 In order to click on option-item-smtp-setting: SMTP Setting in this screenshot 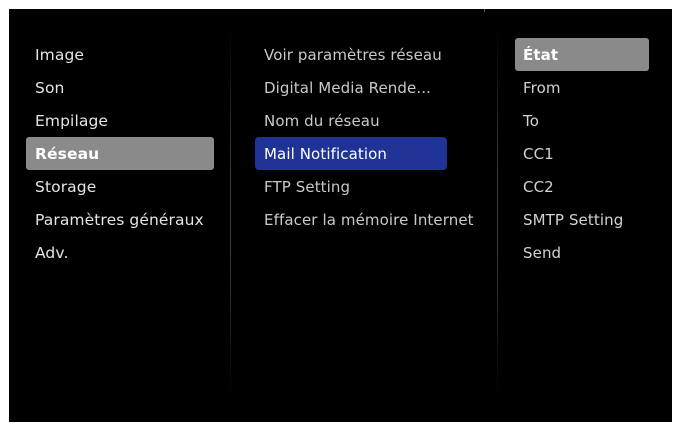, I will do `click(582, 219)`.